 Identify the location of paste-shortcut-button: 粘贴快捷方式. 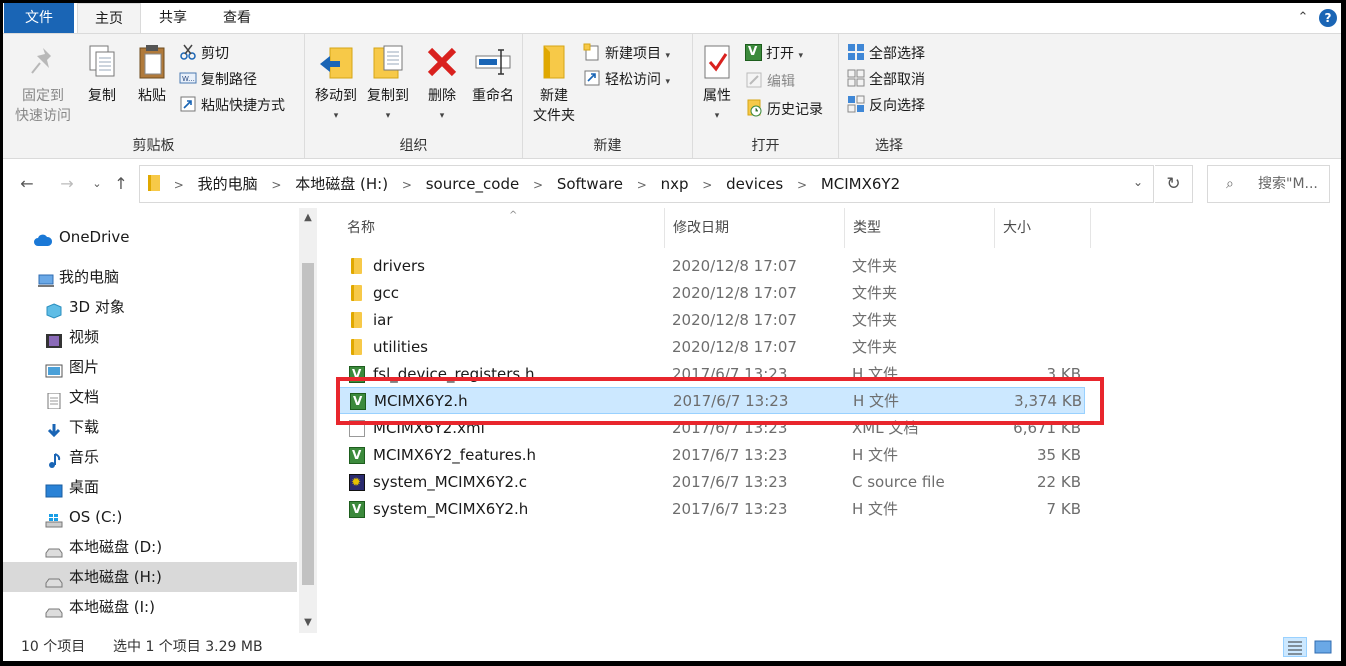
(232, 106).